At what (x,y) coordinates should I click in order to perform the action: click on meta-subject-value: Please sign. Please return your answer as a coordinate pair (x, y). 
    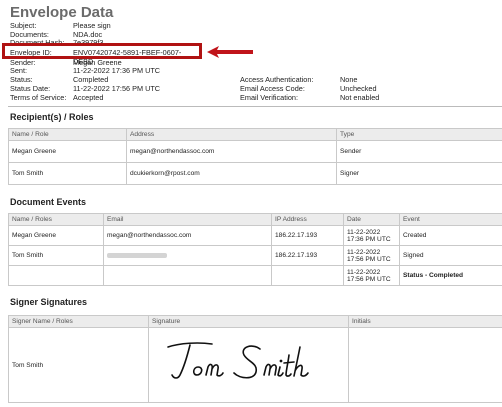
    Looking at the image, I should click on (92, 25).